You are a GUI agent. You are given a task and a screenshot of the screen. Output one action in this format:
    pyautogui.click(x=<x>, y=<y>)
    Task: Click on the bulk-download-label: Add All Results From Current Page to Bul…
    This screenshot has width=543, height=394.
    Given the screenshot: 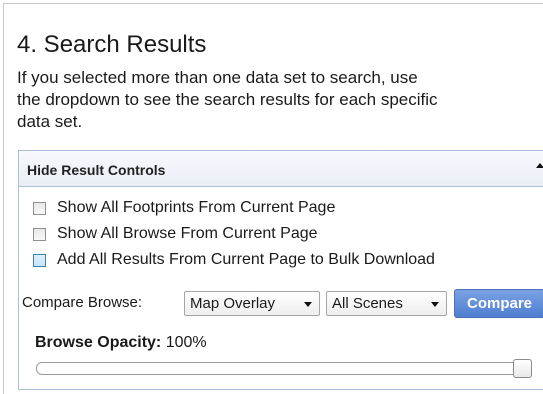 What is the action you would take?
    pyautogui.click(x=246, y=260)
    